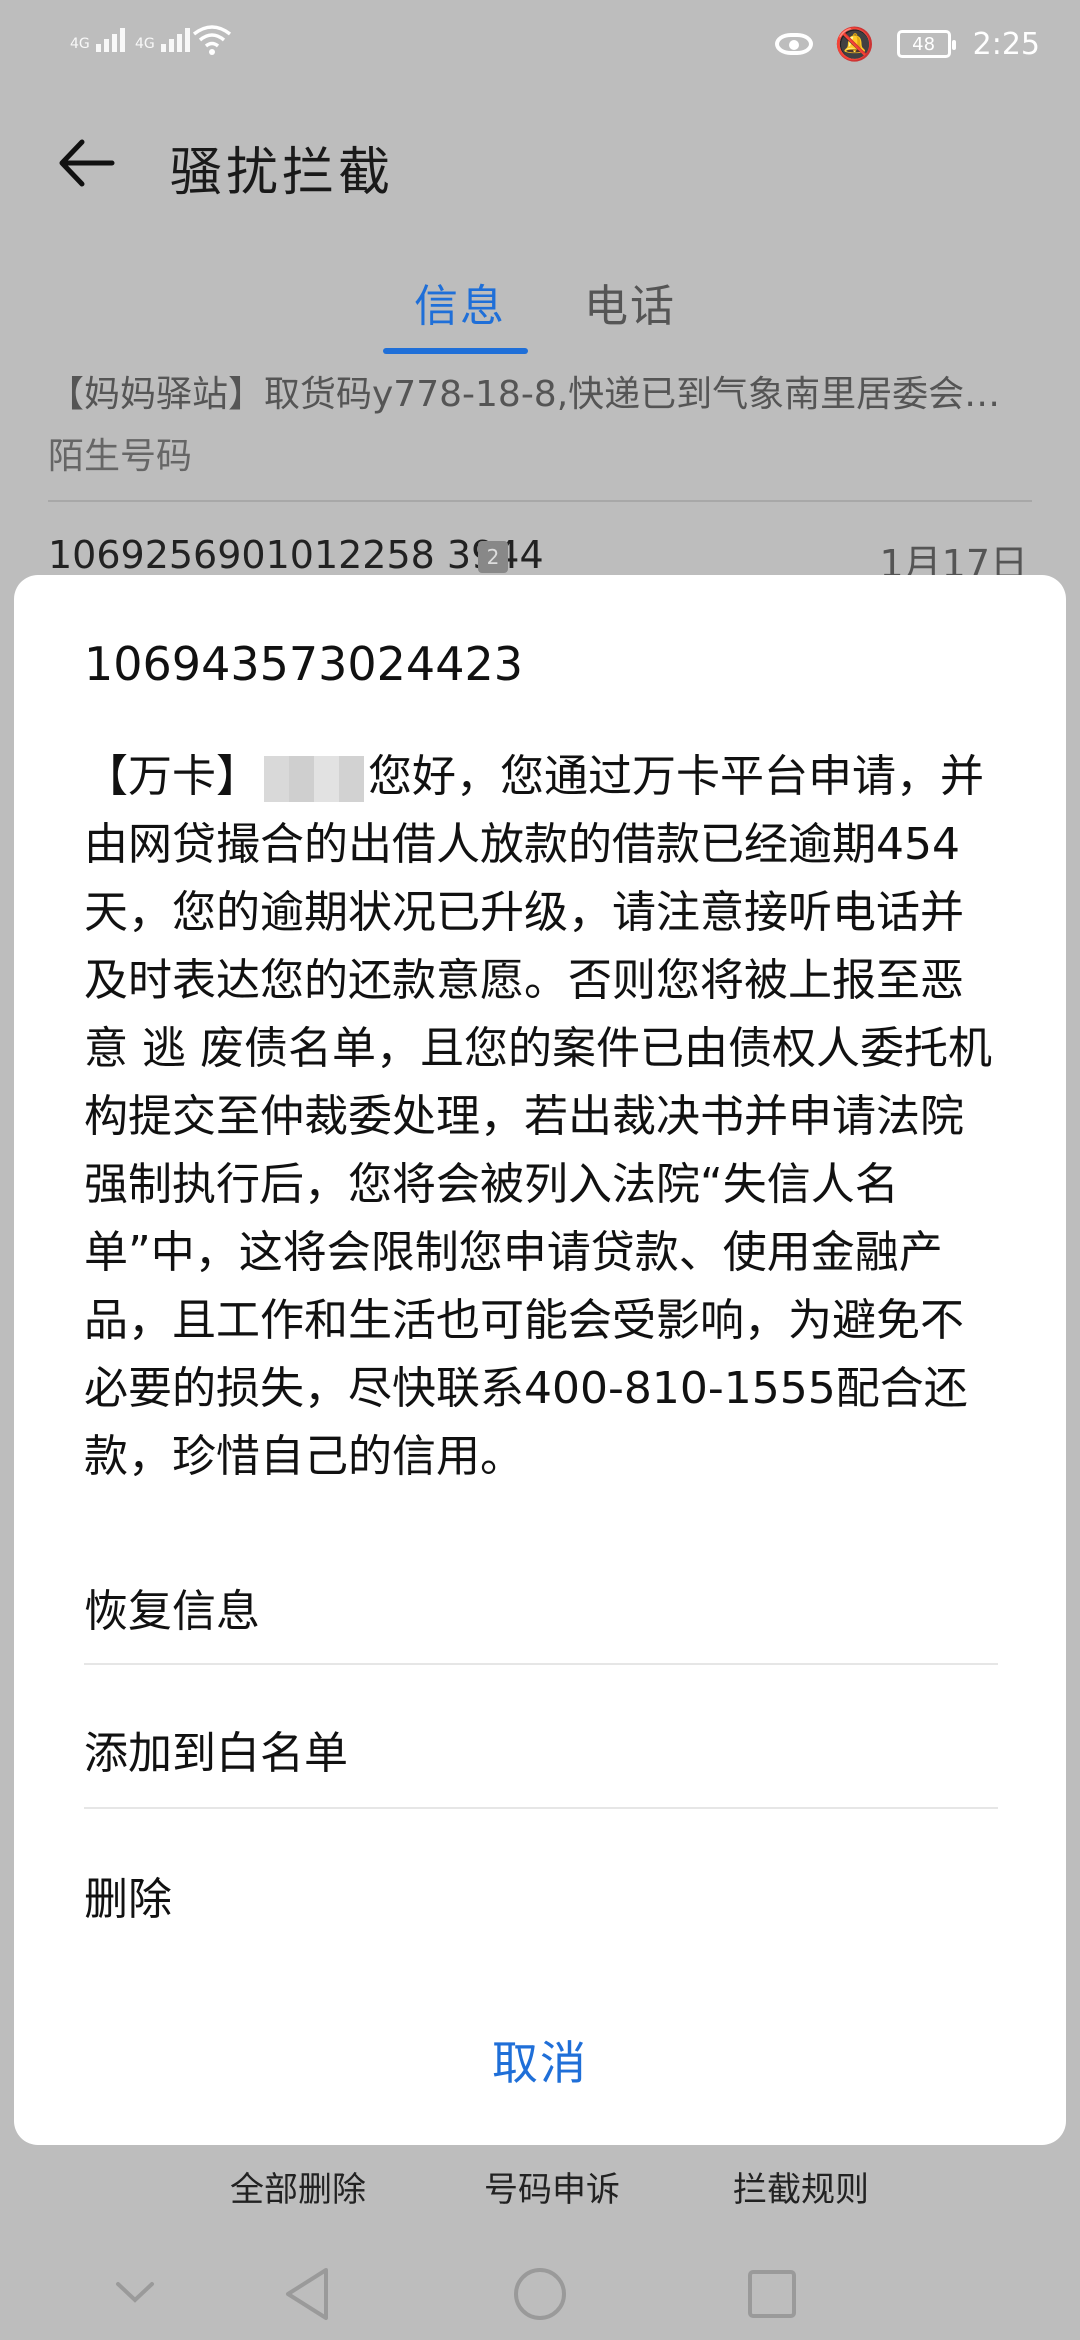 The image size is (1080, 2340). What do you see at coordinates (854, 44) in the screenshot?
I see `mute-bell-icon: 🔕` at bounding box center [854, 44].